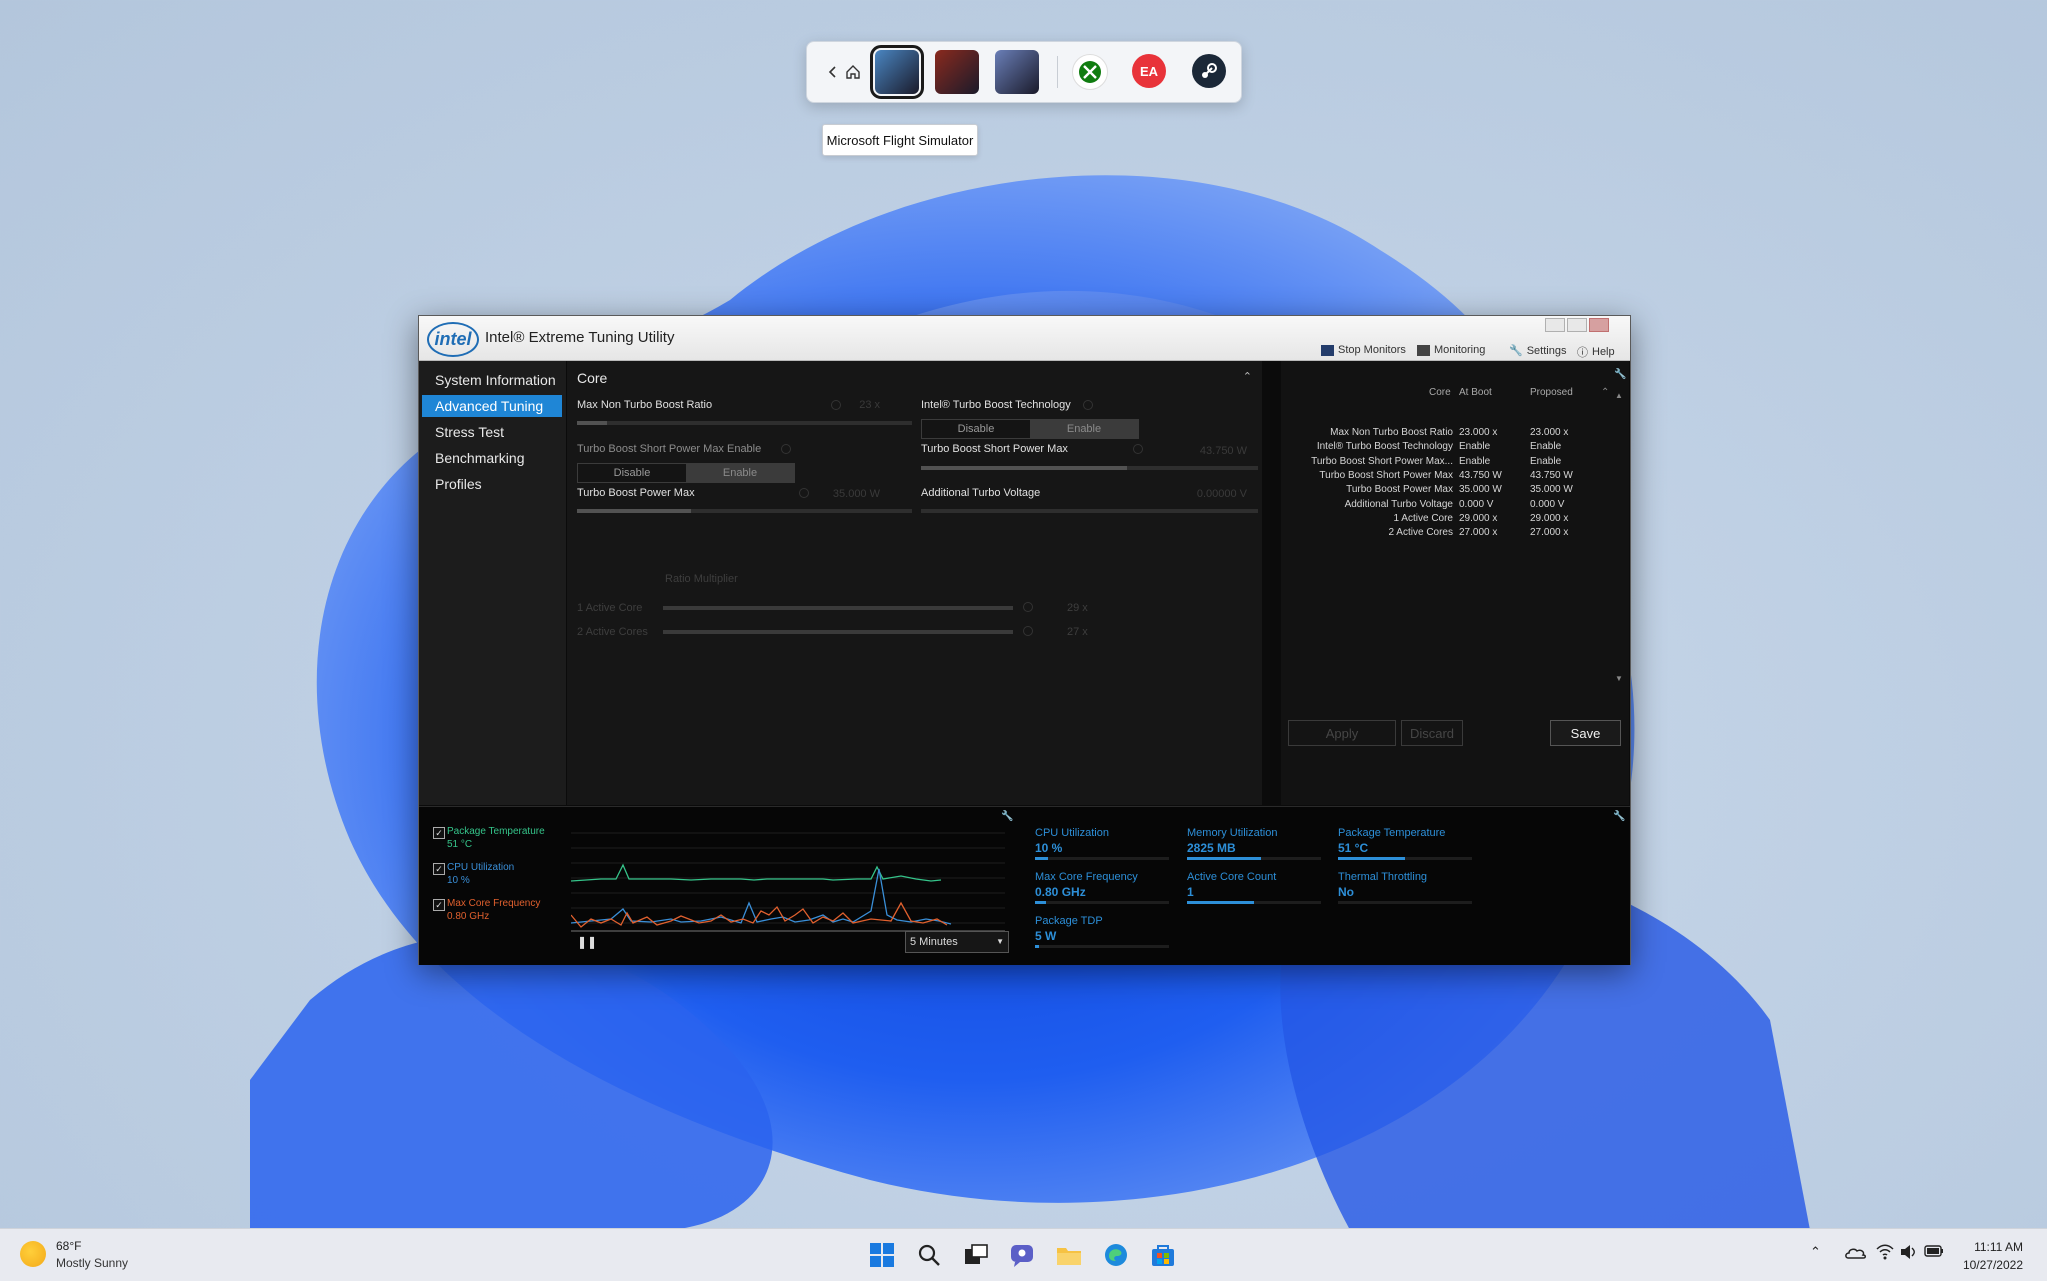 The width and height of the screenshot is (2047, 1281). What do you see at coordinates (1090, 72) in the screenshot?
I see `xbox-icon` at bounding box center [1090, 72].